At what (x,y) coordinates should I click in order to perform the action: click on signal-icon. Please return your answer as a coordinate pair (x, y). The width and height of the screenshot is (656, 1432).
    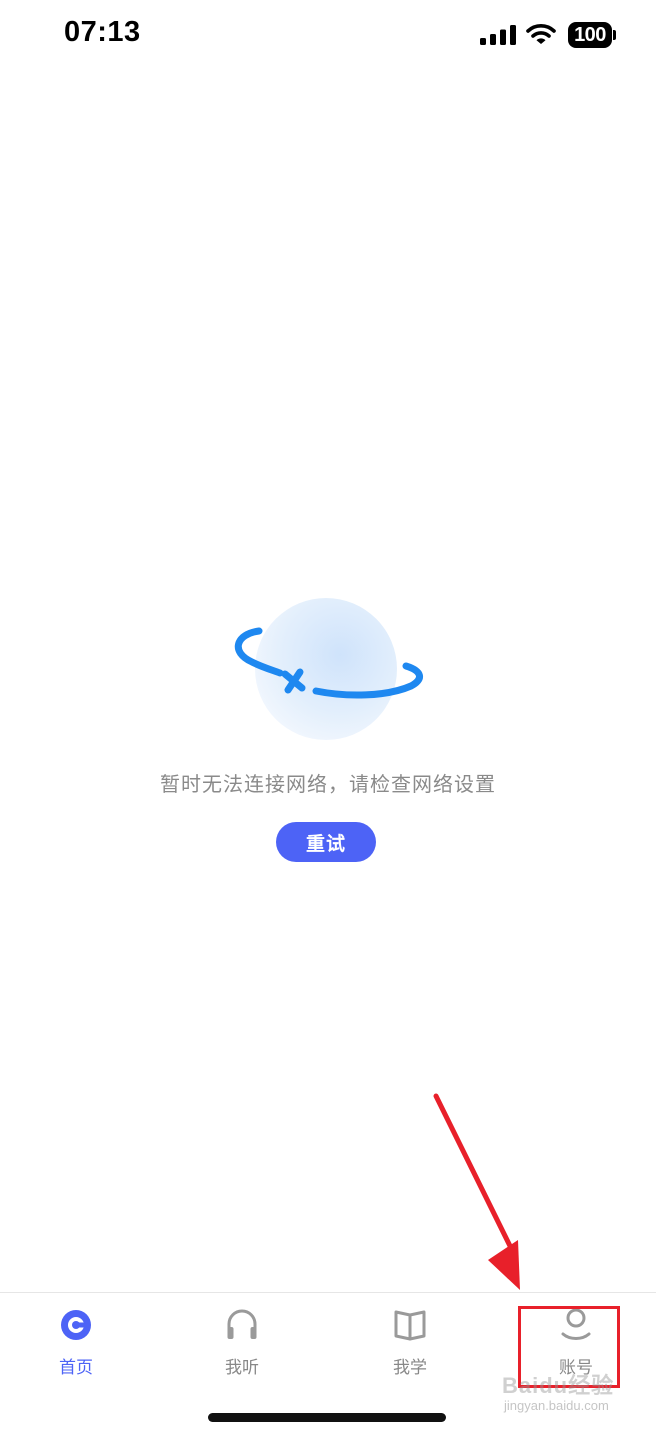
    Looking at the image, I should click on (498, 35).